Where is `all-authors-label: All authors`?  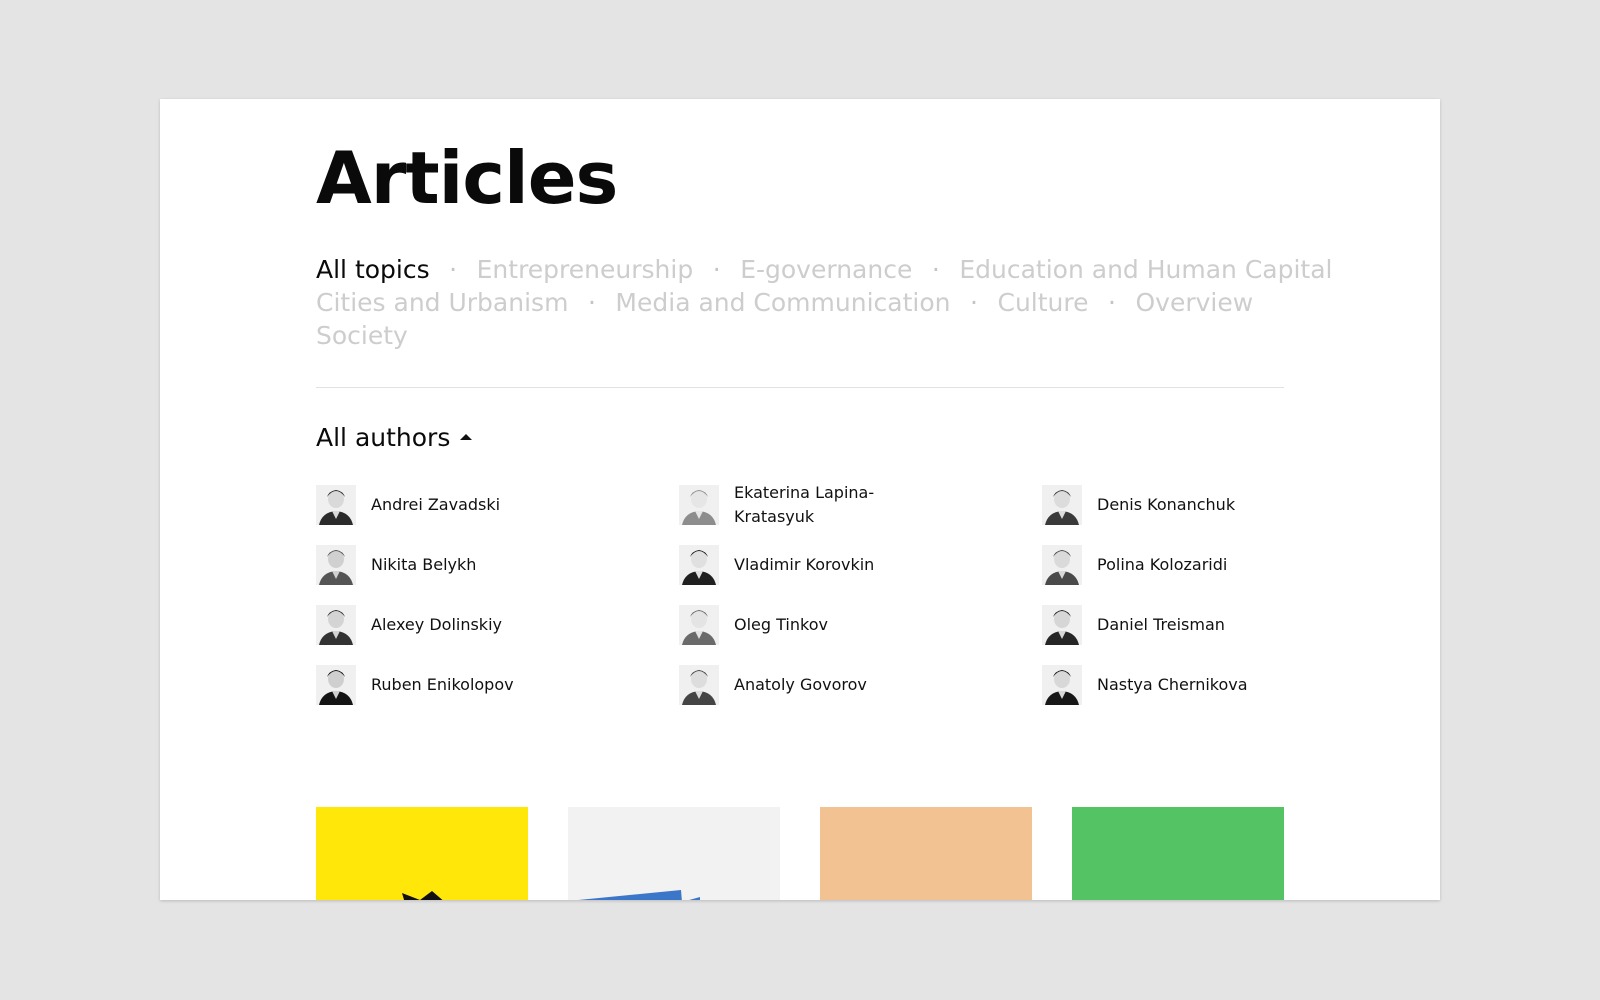
all-authors-label: All authors is located at coordinates (383, 437).